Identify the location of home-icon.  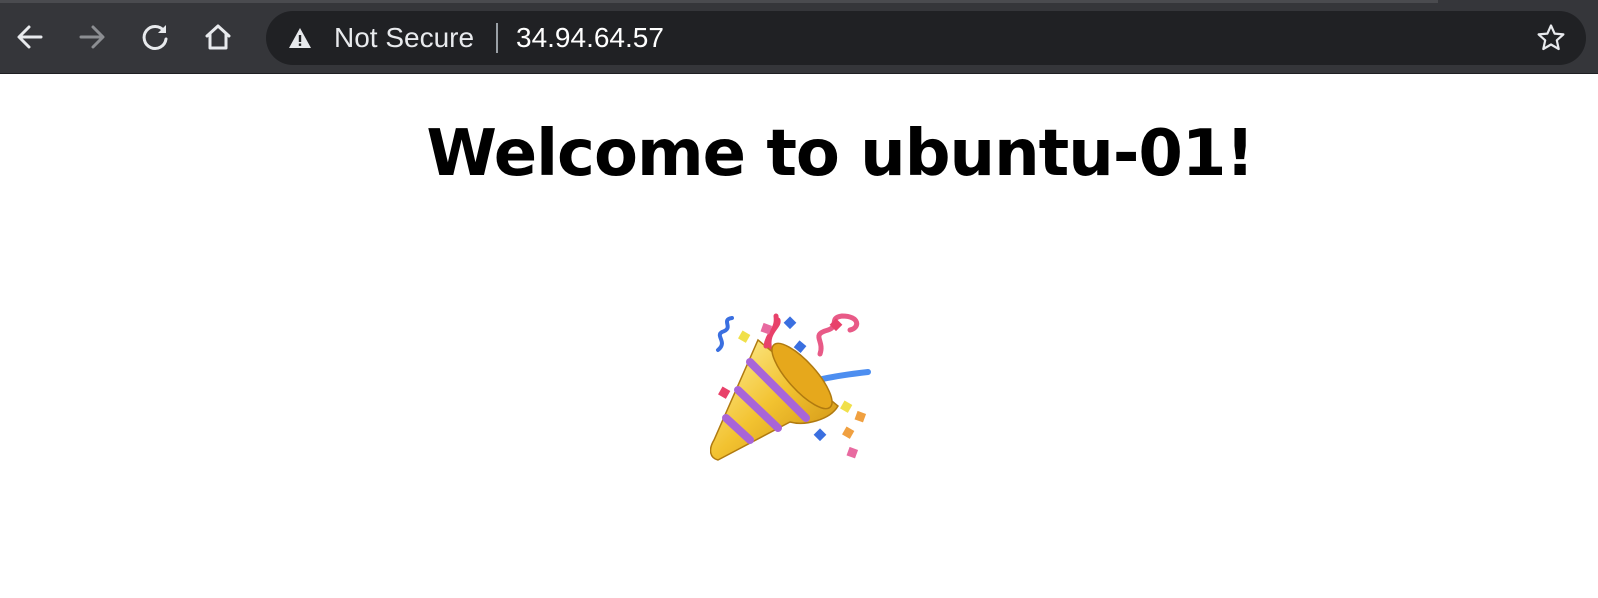
(218, 37).